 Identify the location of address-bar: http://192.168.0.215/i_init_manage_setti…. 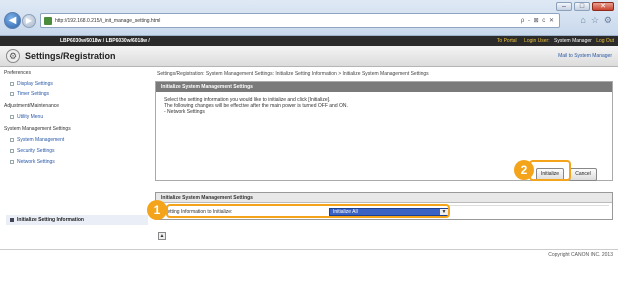
(300, 20).